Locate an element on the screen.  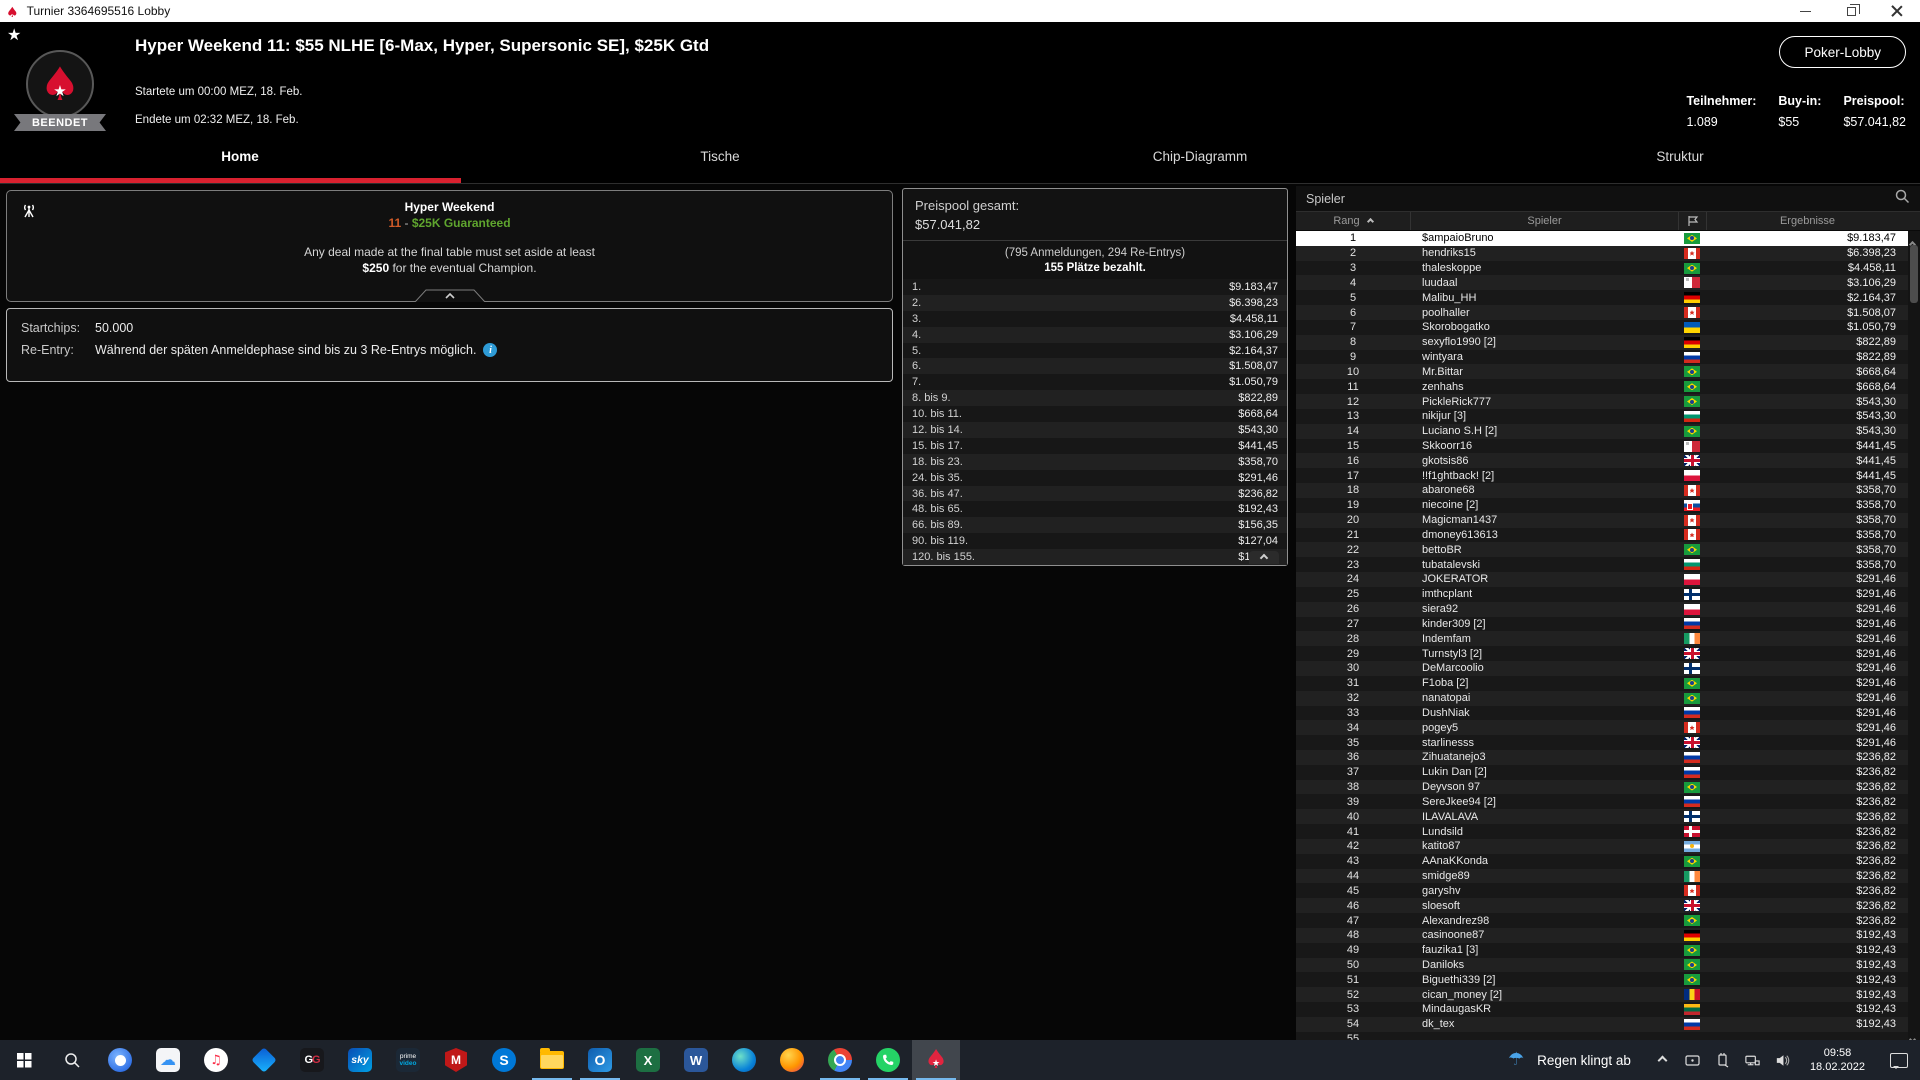
tray-expand-icon is located at coordinates (1662, 1060).